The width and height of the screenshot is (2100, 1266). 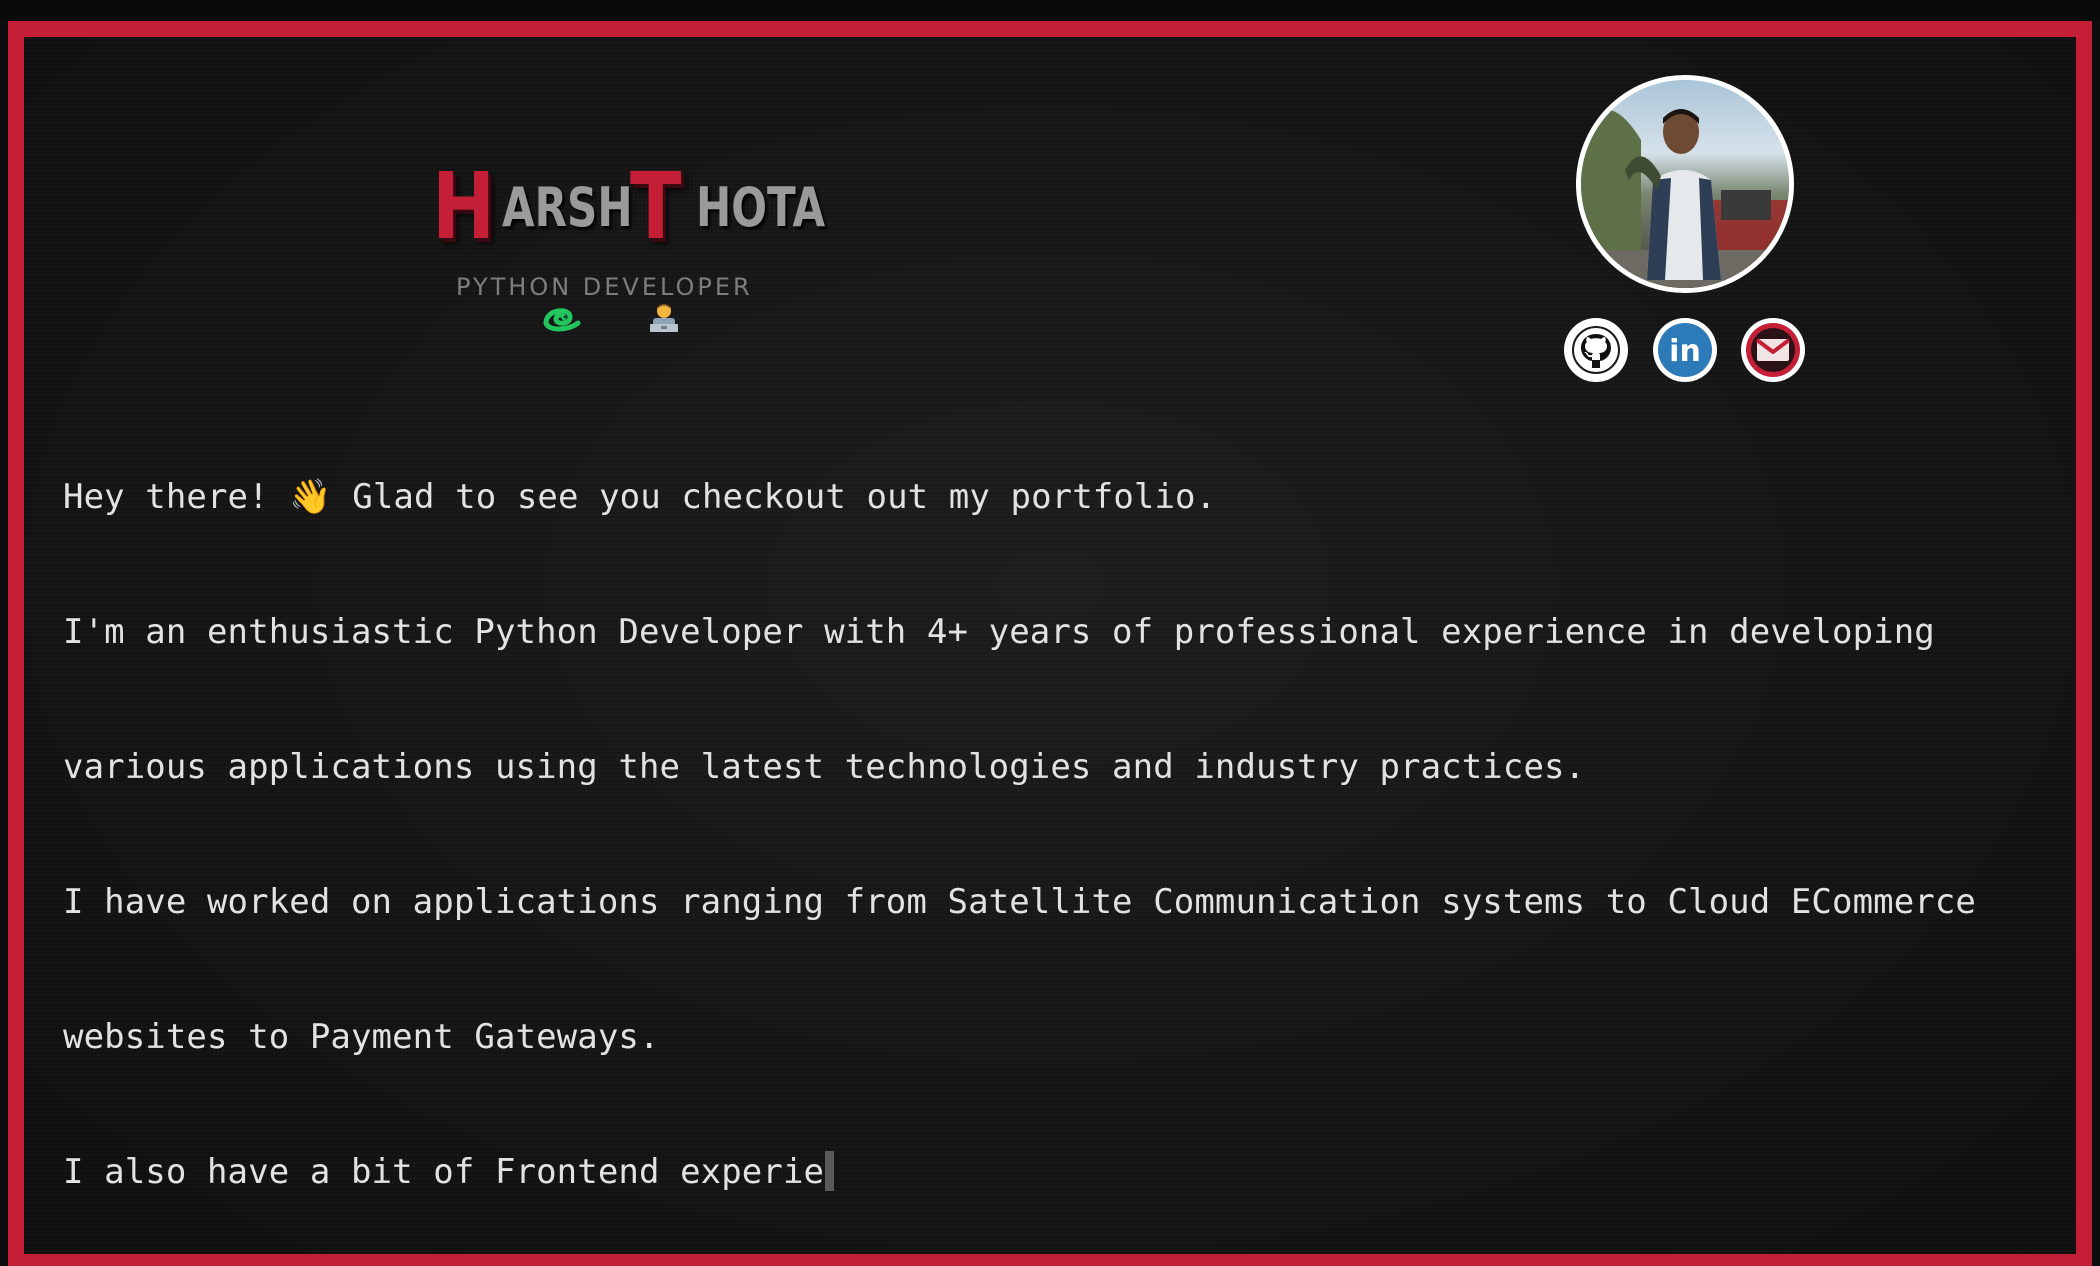 I want to click on avatar, so click(x=1685, y=184).